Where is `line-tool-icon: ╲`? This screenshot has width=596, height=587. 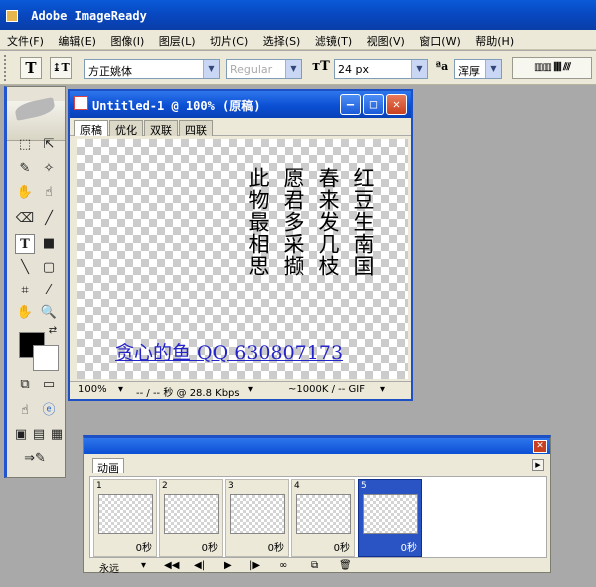 line-tool-icon: ╲ is located at coordinates (25, 268).